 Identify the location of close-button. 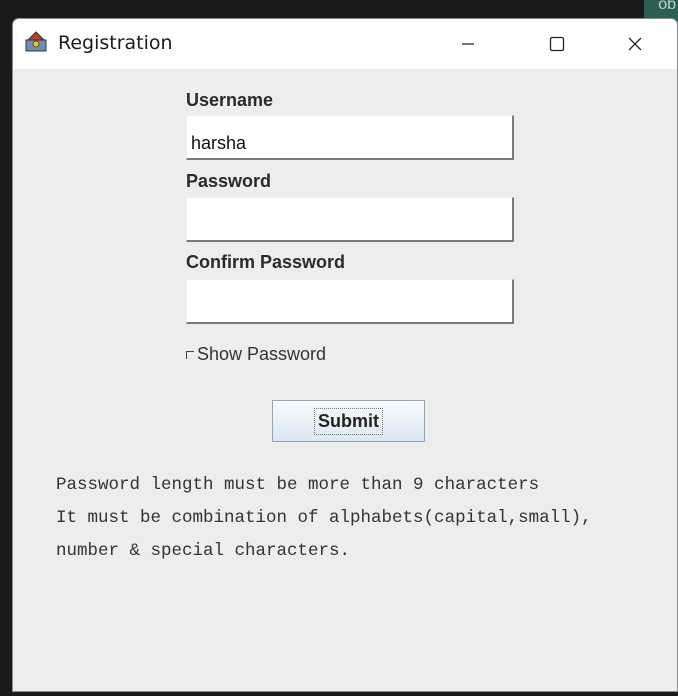
(635, 44).